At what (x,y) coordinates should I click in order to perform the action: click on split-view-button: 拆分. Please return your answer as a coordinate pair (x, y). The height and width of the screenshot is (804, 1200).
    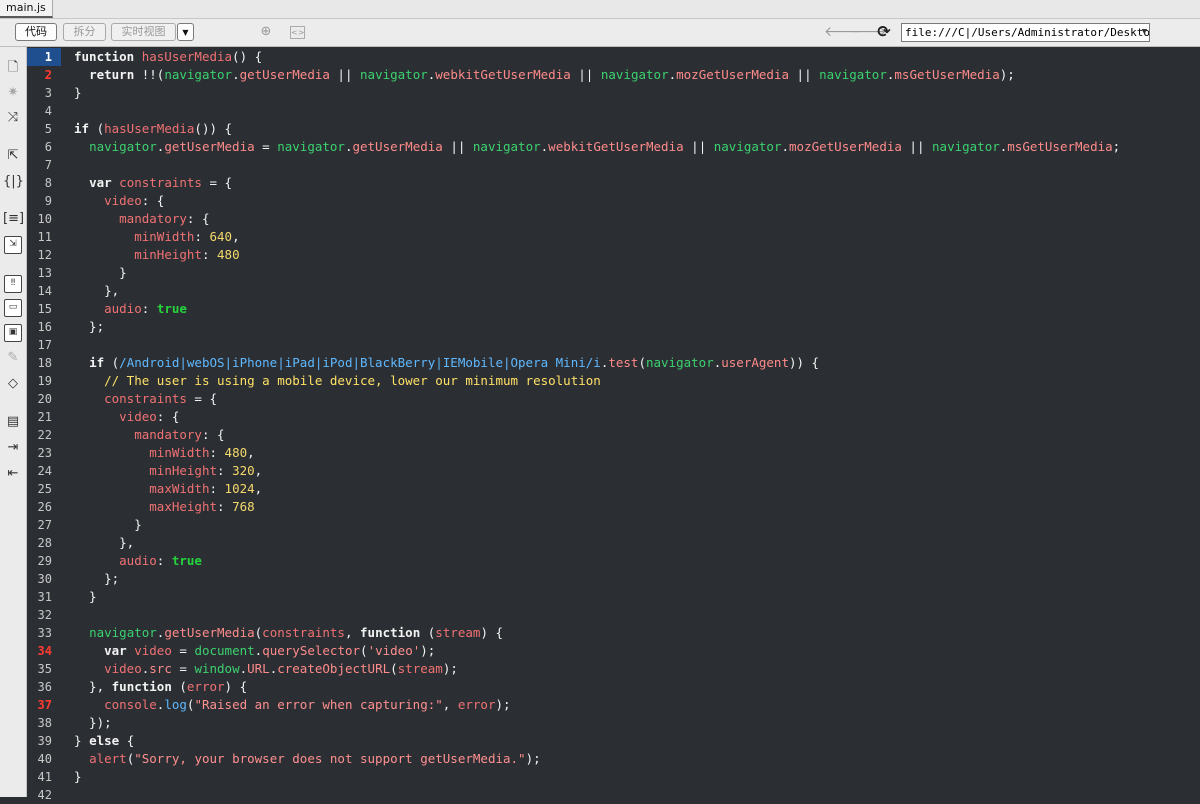
    Looking at the image, I should click on (84, 32).